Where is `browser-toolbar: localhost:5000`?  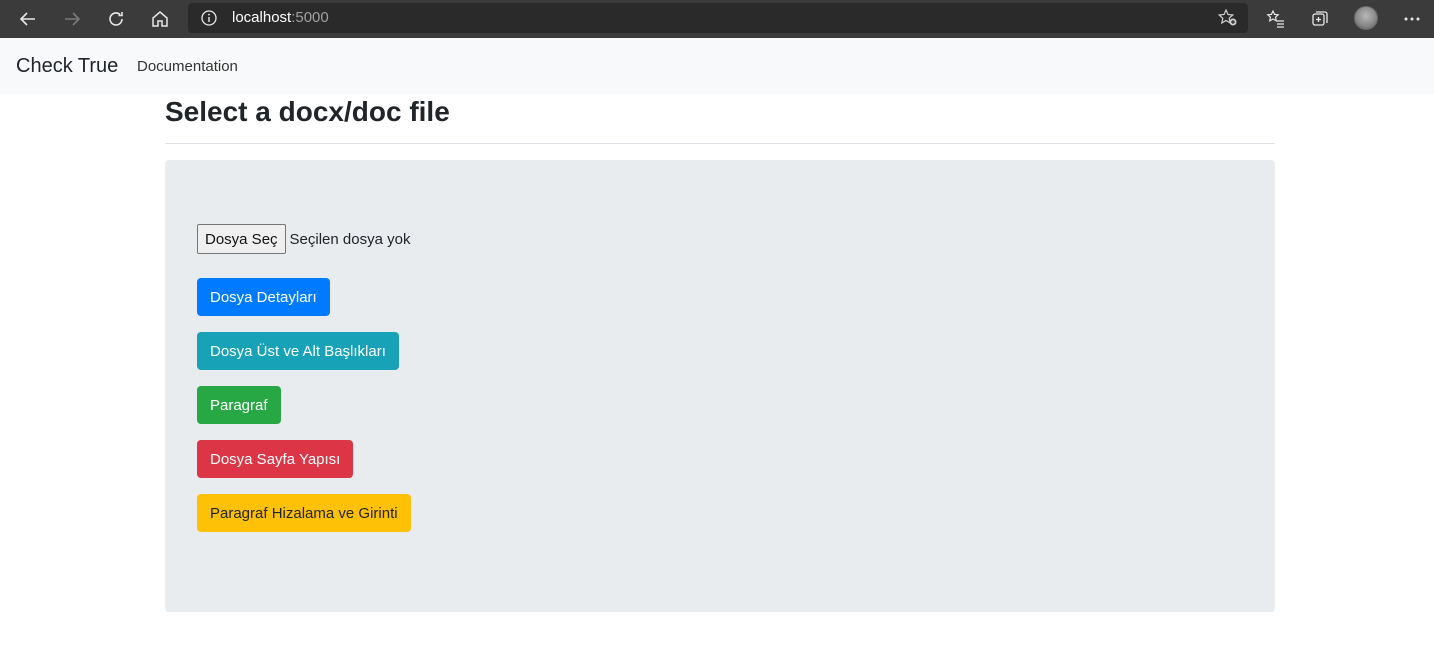
browser-toolbar: localhost:5000 is located at coordinates (717, 19).